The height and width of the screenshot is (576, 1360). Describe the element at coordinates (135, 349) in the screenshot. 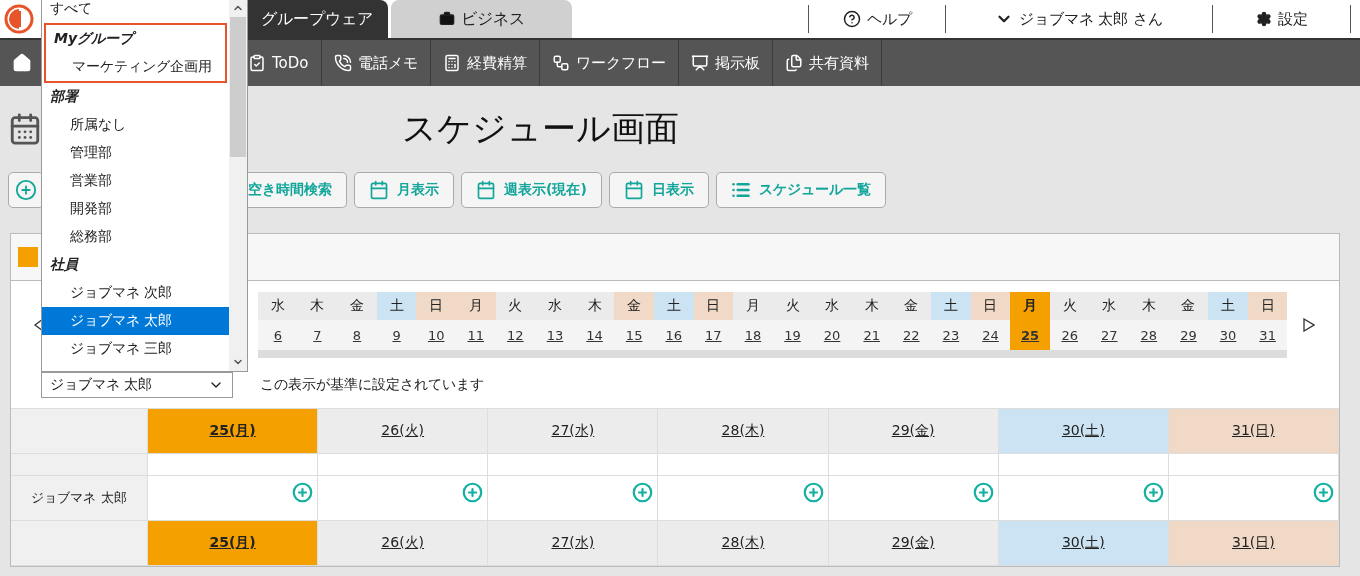

I see `dropdown-option: ジョブマネ 三郎` at that location.